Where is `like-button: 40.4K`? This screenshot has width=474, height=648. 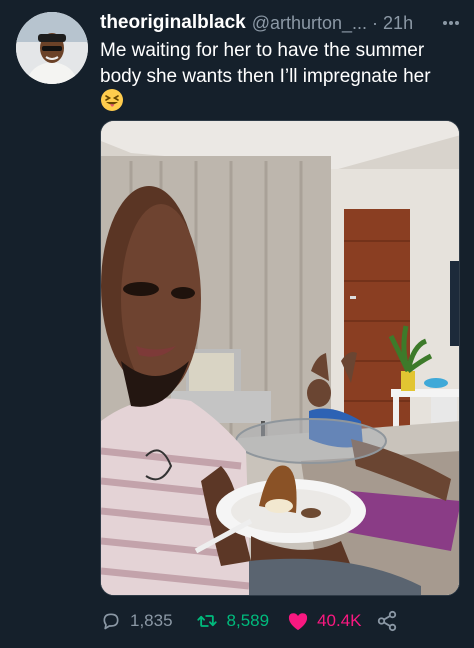 like-button: 40.4K is located at coordinates (324, 621).